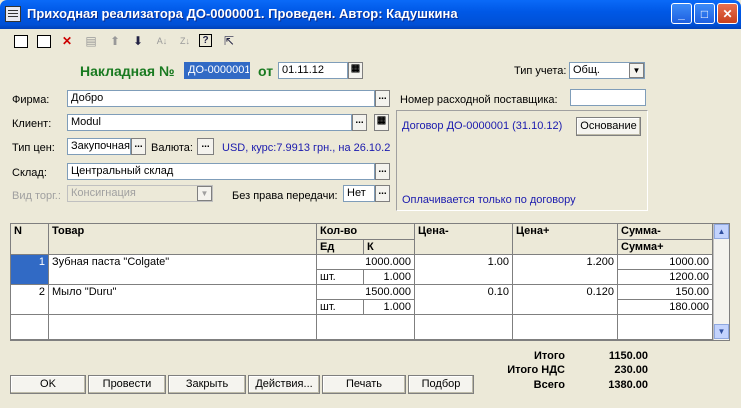 The height and width of the screenshot is (408, 741). I want to click on table-row-2-n: 2, so click(30, 300).